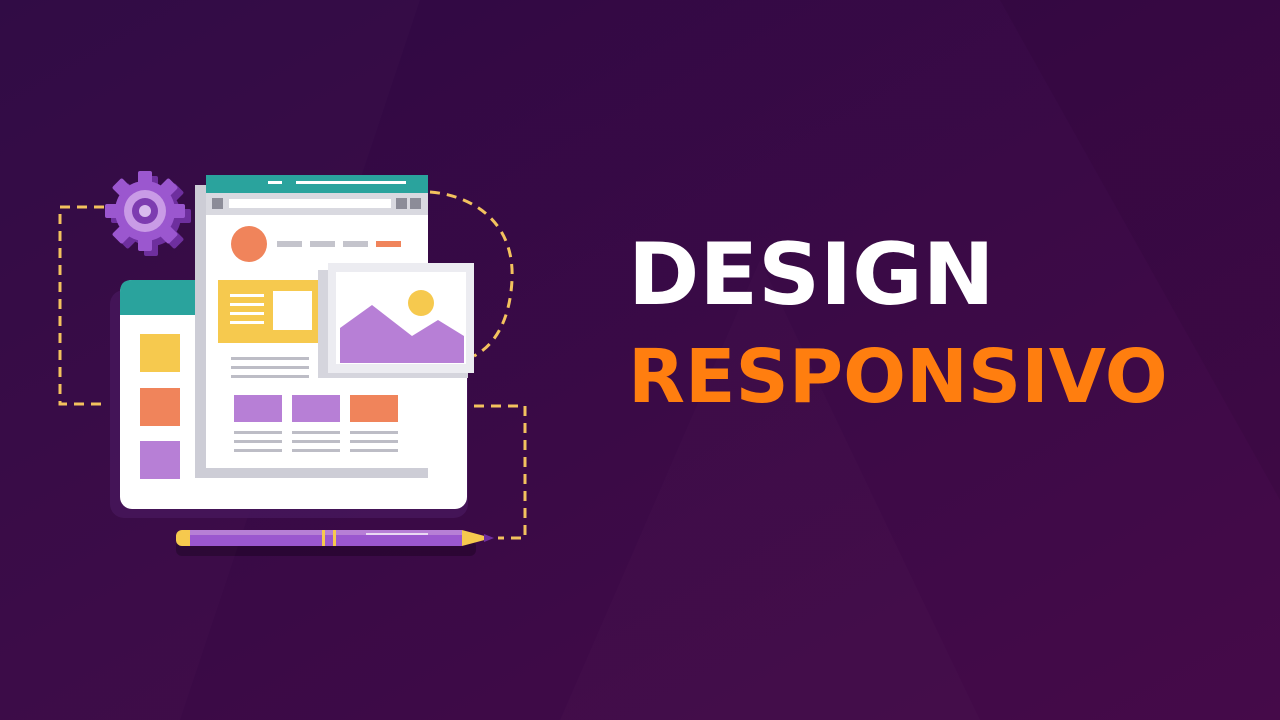 The height and width of the screenshot is (720, 1280). Describe the element at coordinates (396, 320) in the screenshot. I see `image-icon` at that location.